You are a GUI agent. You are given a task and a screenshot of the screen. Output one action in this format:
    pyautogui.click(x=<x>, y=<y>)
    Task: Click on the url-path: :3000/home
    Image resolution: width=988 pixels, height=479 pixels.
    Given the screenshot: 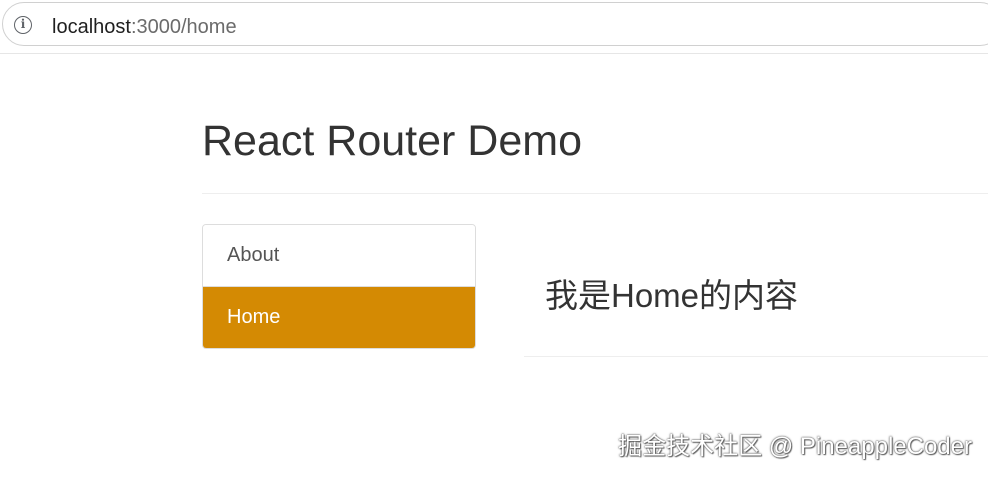 What is the action you would take?
    pyautogui.click(x=183, y=27)
    